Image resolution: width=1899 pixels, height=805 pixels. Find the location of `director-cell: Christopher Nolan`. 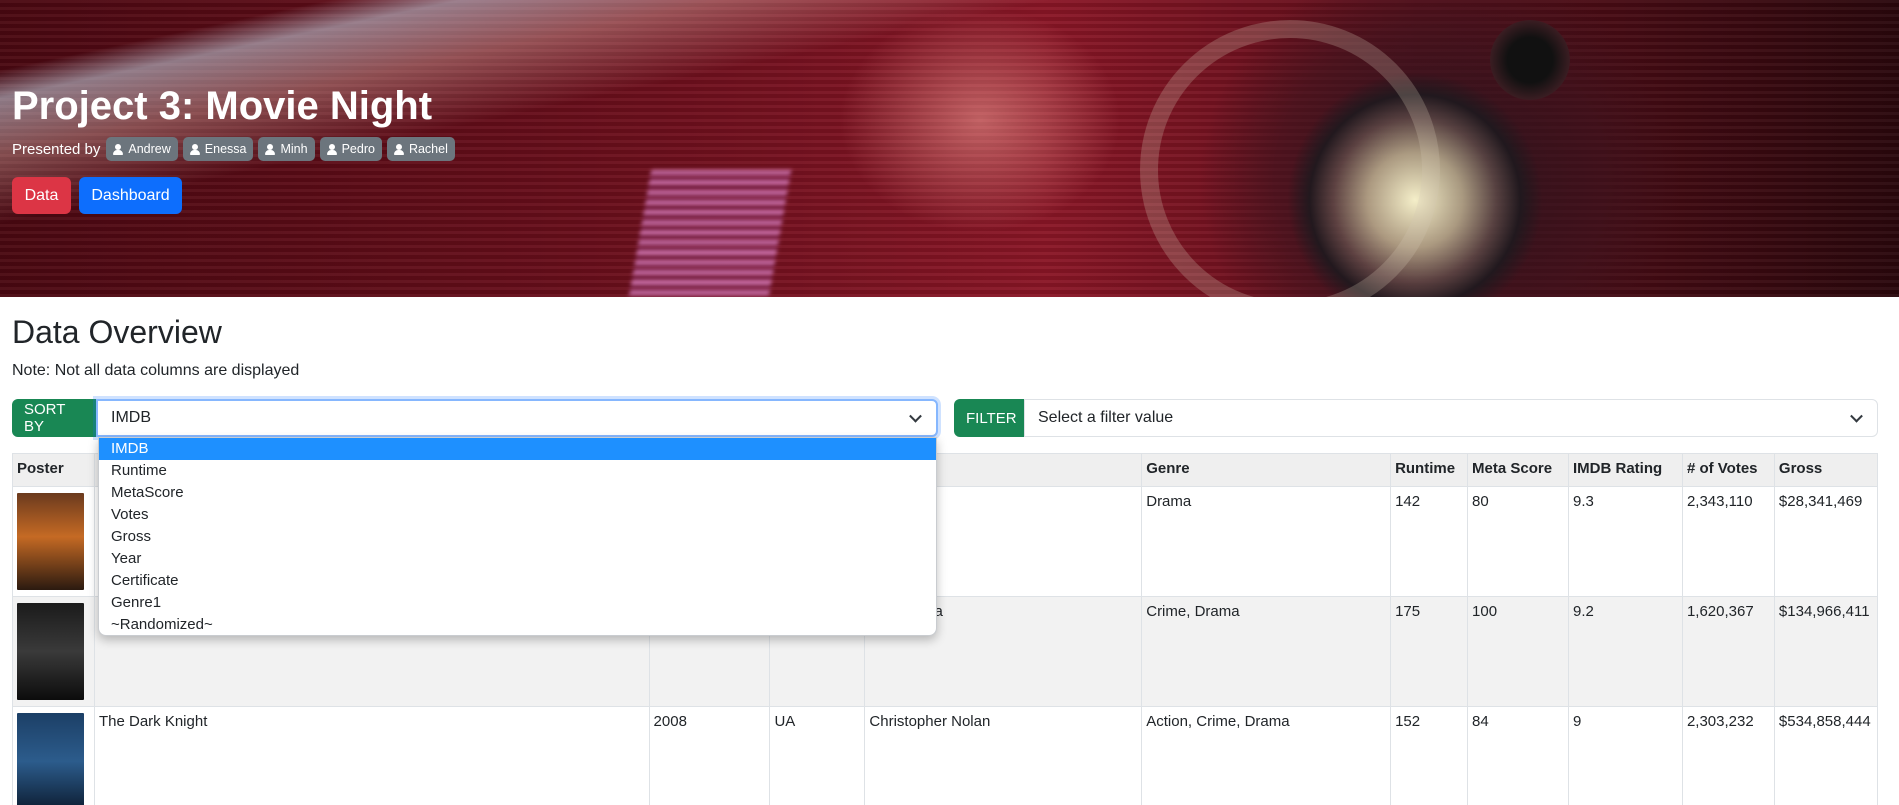

director-cell: Christopher Nolan is located at coordinates (1003, 755).